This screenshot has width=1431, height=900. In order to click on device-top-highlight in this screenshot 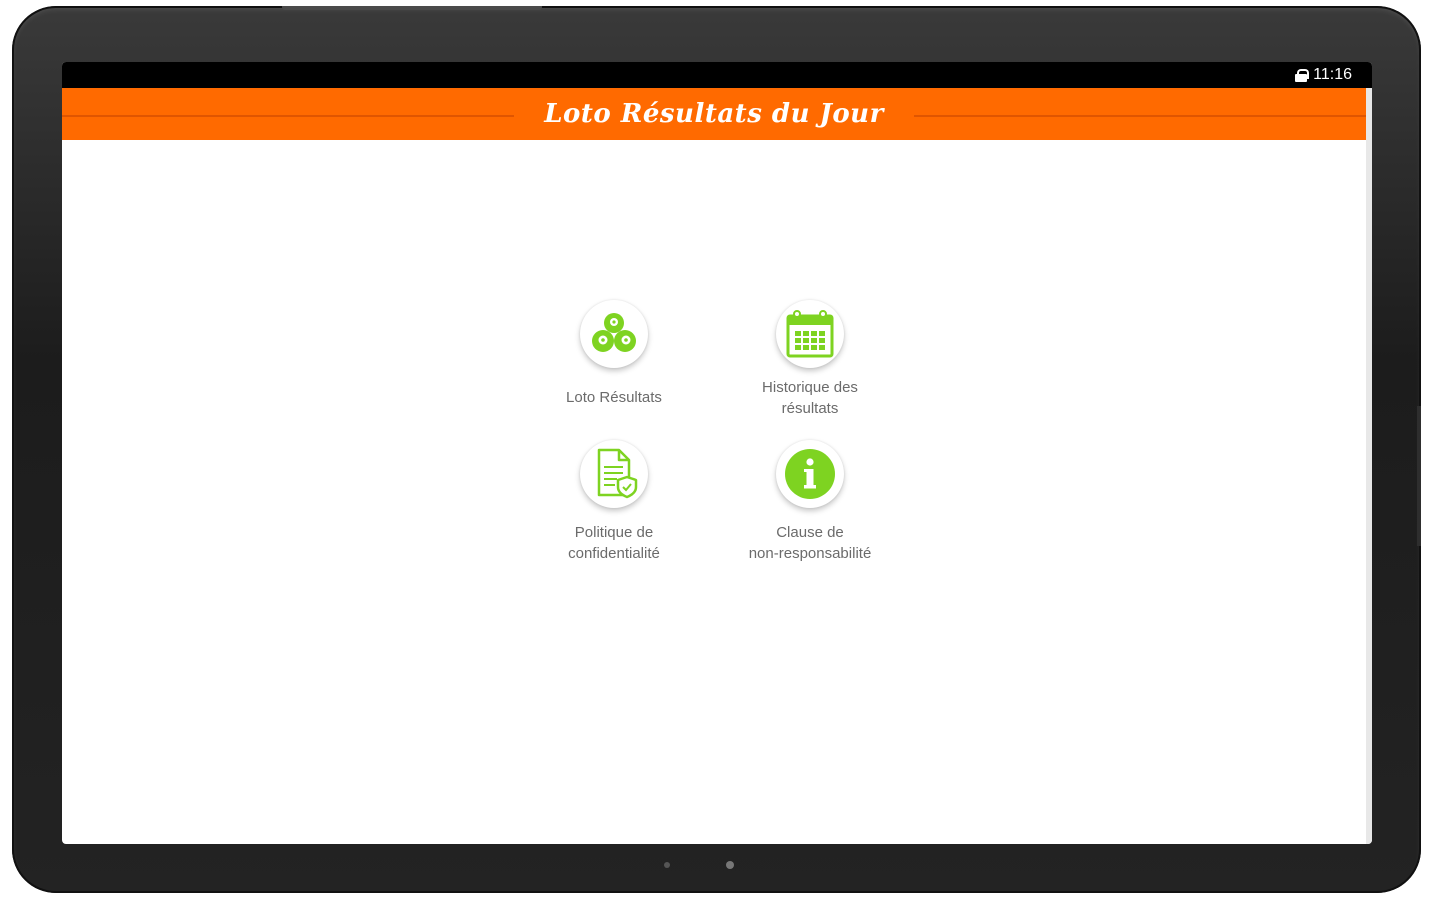, I will do `click(412, 8)`.